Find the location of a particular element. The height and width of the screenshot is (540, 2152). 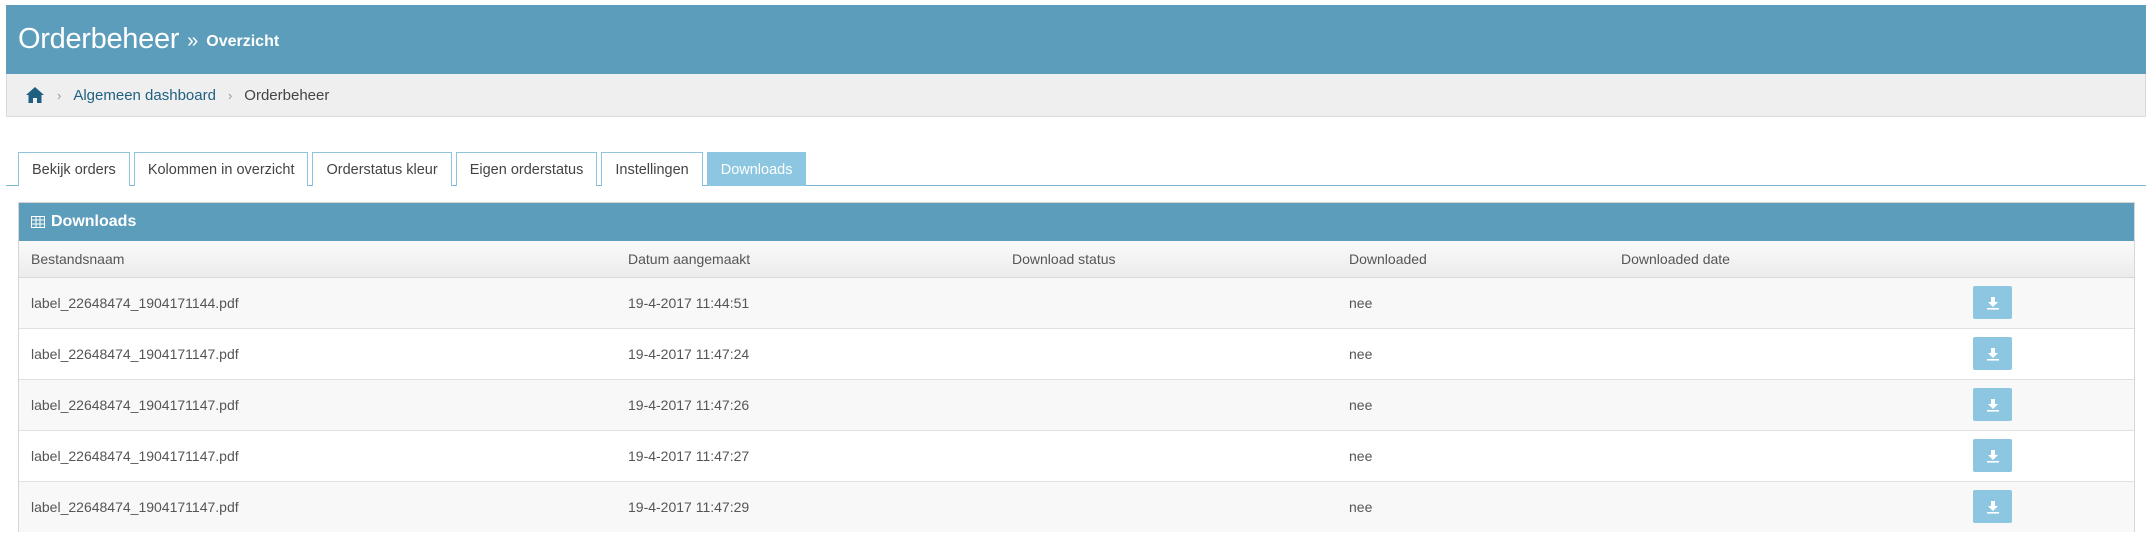

cell-created: 19-4-2017 11:47:24 is located at coordinates (808, 354).